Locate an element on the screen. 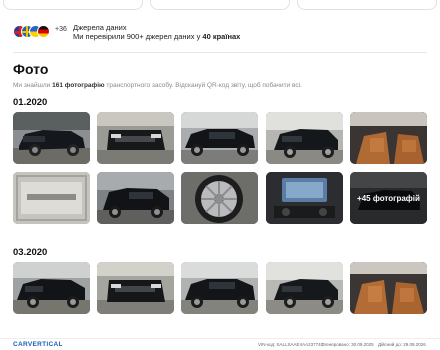 Image resolution: width=440 pixels, height=350 pixels. more-photos-overlay: +45 фотографій is located at coordinates (388, 198).